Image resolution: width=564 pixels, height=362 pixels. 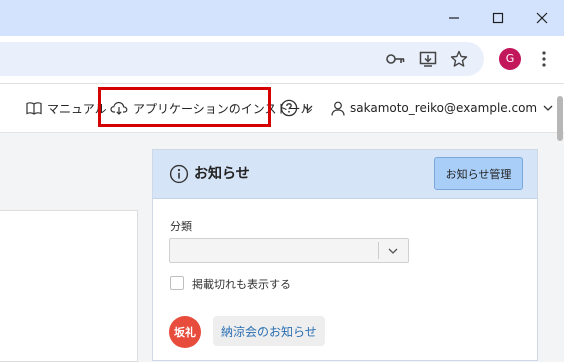 I want to click on help-icon, so click(x=289, y=108).